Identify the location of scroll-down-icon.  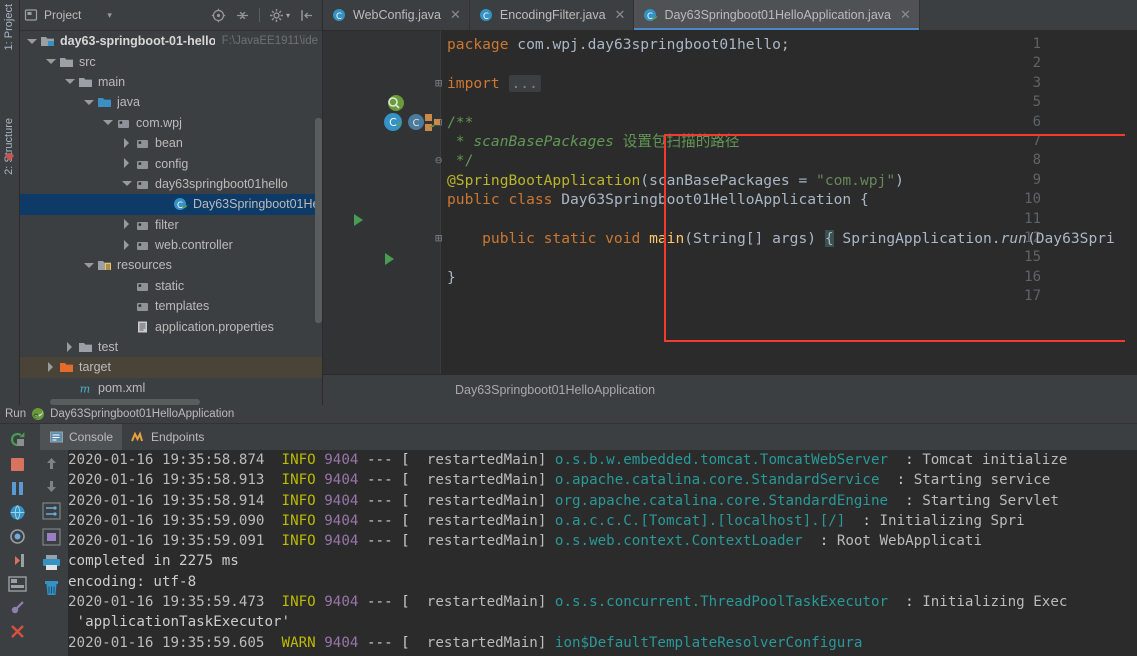
(51, 486).